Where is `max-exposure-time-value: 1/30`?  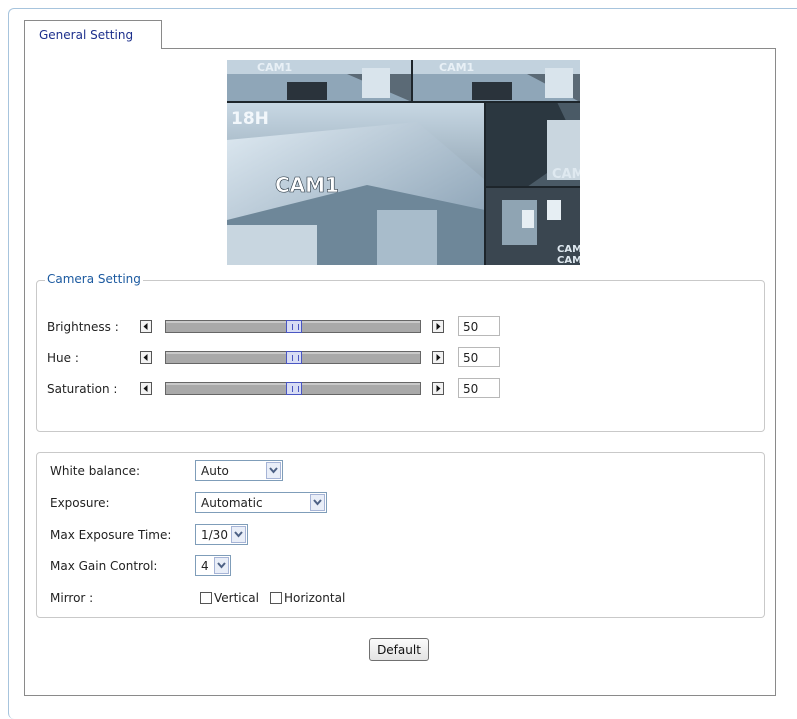 max-exposure-time-value: 1/30 is located at coordinates (214, 535).